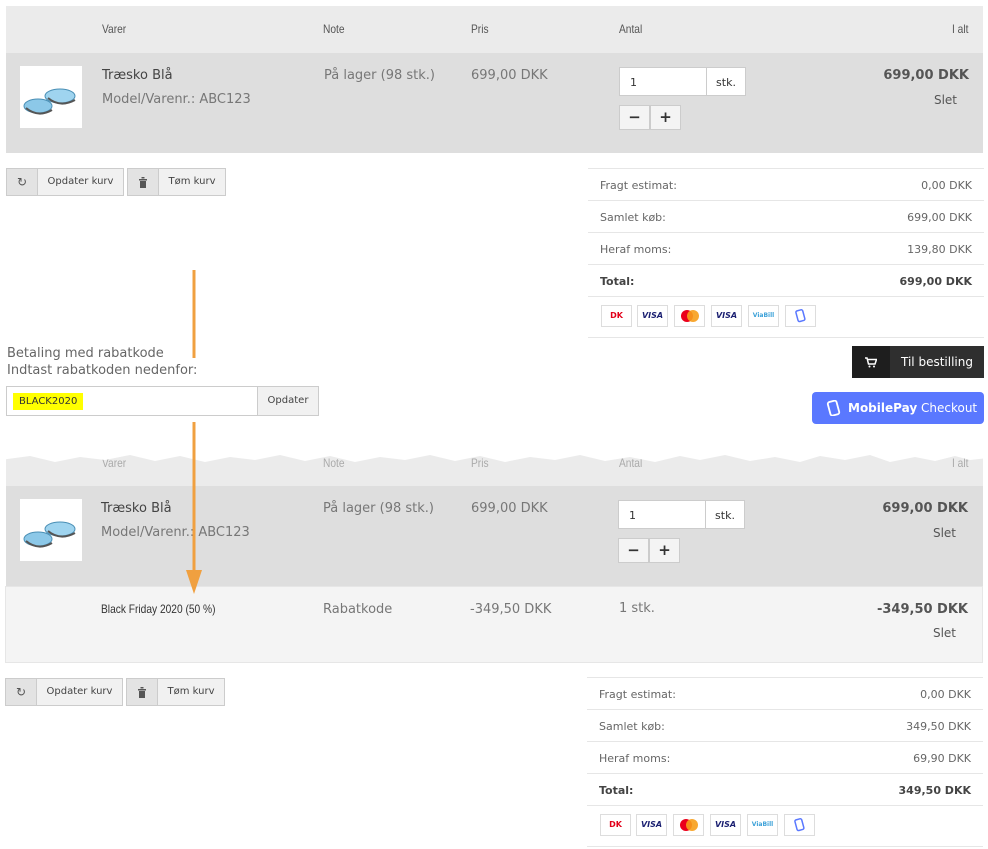 Image resolution: width=988 pixels, height=849 pixels. What do you see at coordinates (509, 508) in the screenshot?
I see `product-price-2: 699,00 DKK` at bounding box center [509, 508].